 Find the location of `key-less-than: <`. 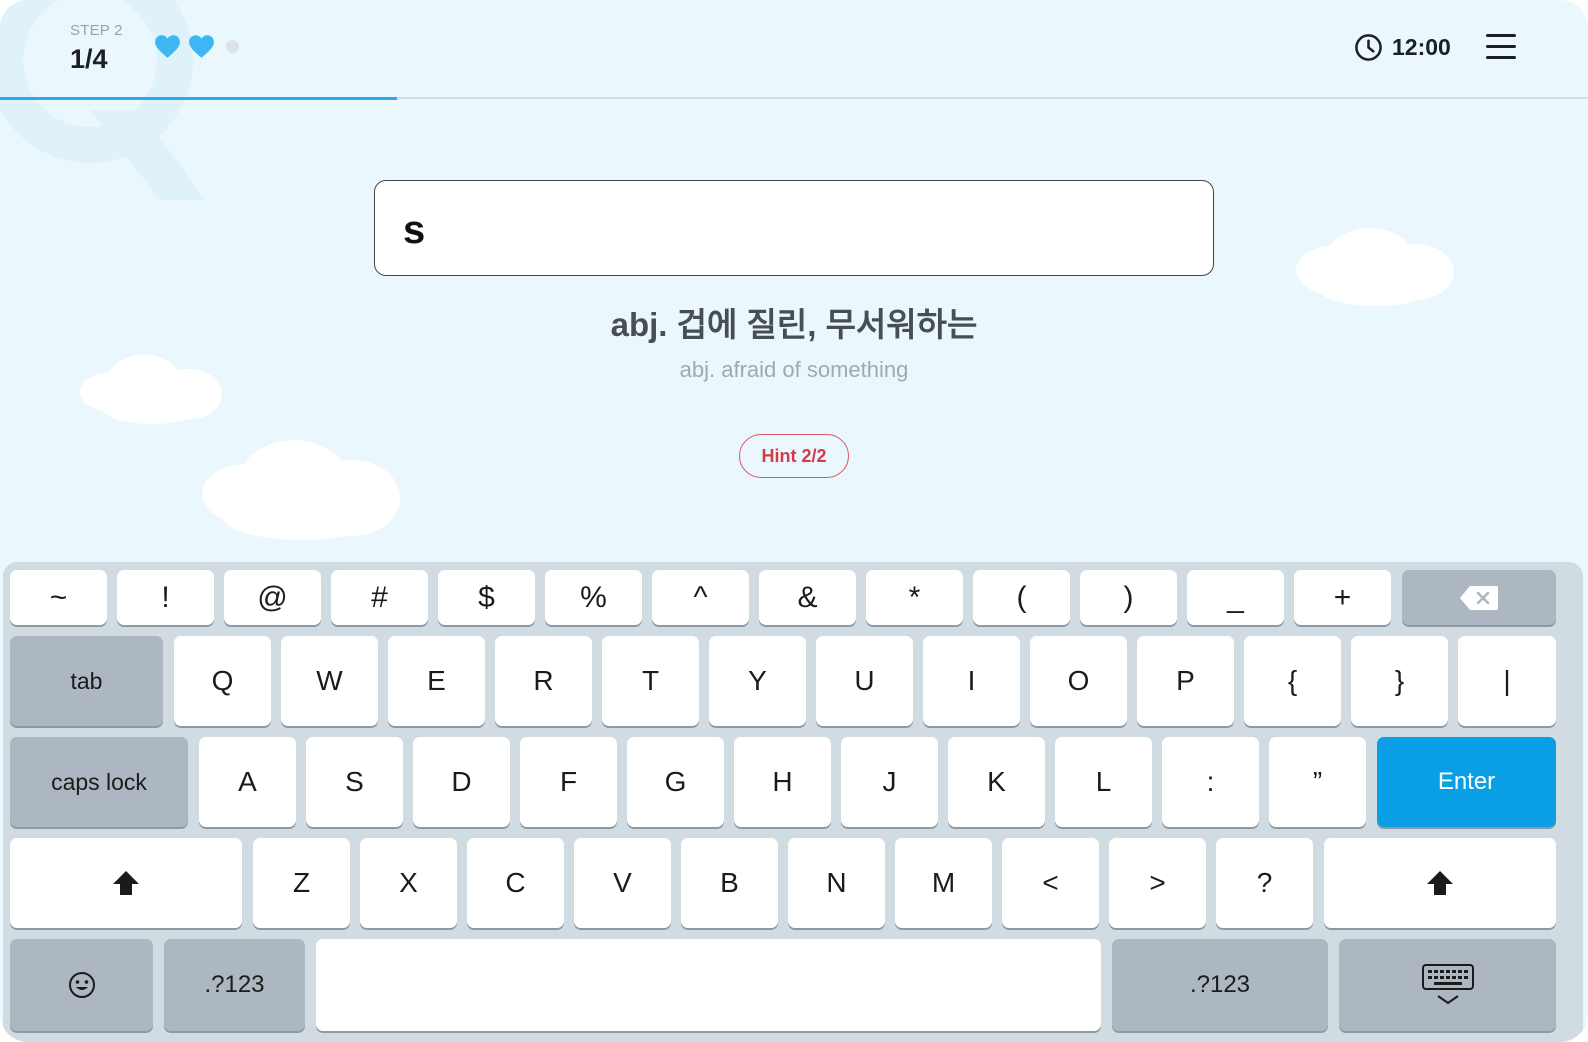

key-less-than: < is located at coordinates (1050, 883).